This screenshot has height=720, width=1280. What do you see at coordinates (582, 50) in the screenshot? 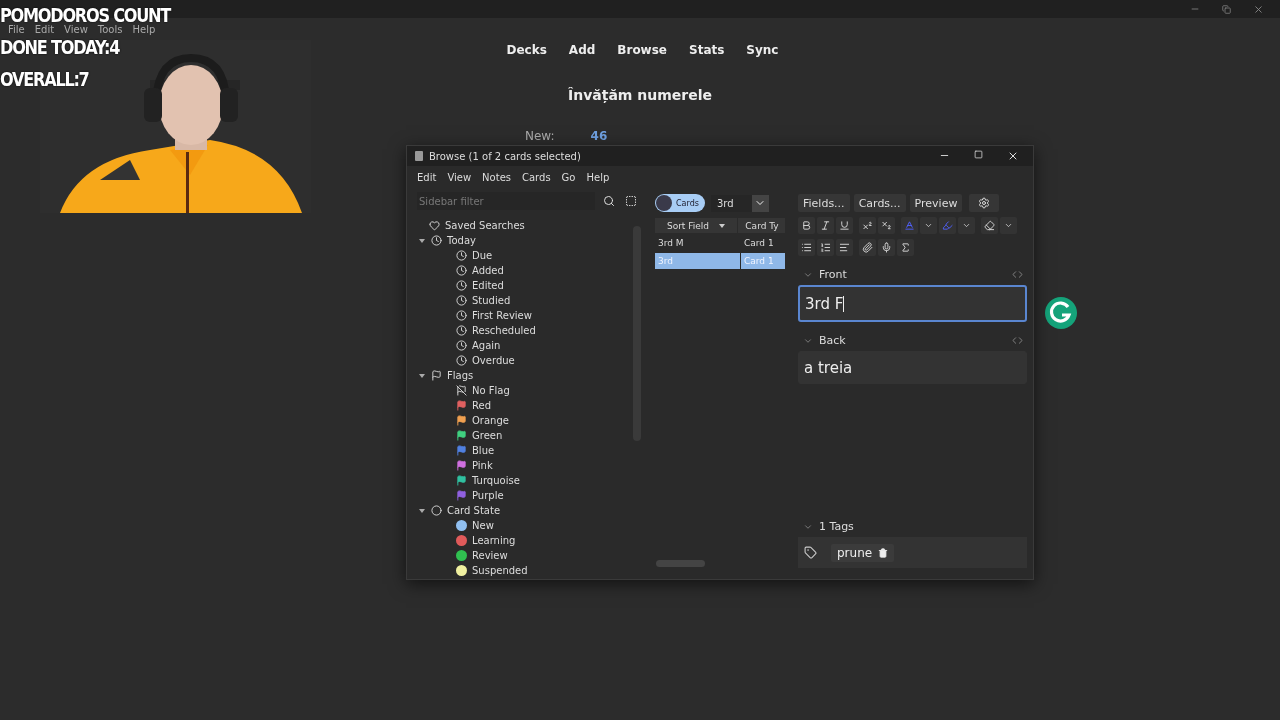
I see `toolbar-link: Add` at bounding box center [582, 50].